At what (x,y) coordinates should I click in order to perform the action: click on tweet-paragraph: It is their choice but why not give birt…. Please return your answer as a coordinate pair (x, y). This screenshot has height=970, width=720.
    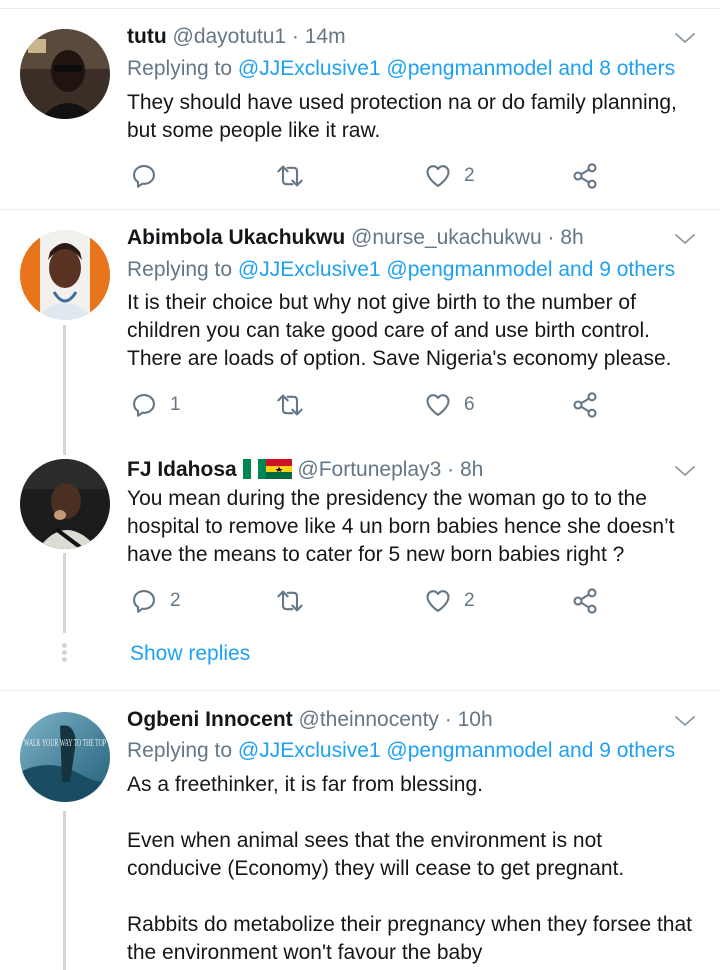
    Looking at the image, I should click on (399, 330).